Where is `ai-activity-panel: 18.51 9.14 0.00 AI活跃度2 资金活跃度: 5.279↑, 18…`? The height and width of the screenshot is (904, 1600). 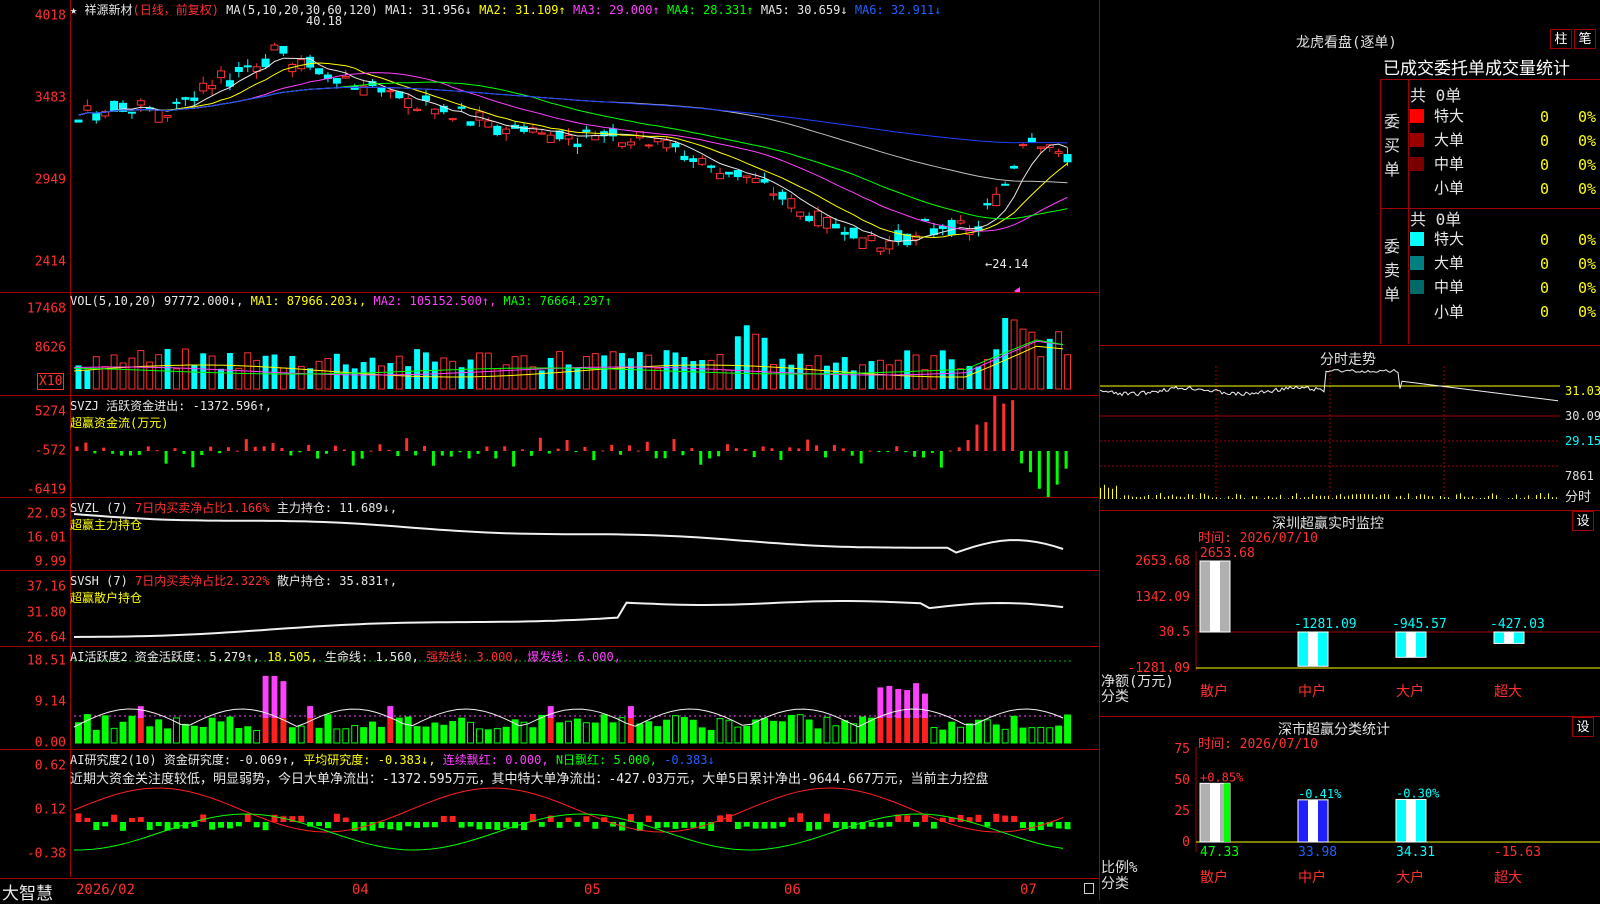 ai-activity-panel: 18.51 9.14 0.00 AI活跃度2 资金活跃度: 5.279↑, 18… is located at coordinates (550, 698).